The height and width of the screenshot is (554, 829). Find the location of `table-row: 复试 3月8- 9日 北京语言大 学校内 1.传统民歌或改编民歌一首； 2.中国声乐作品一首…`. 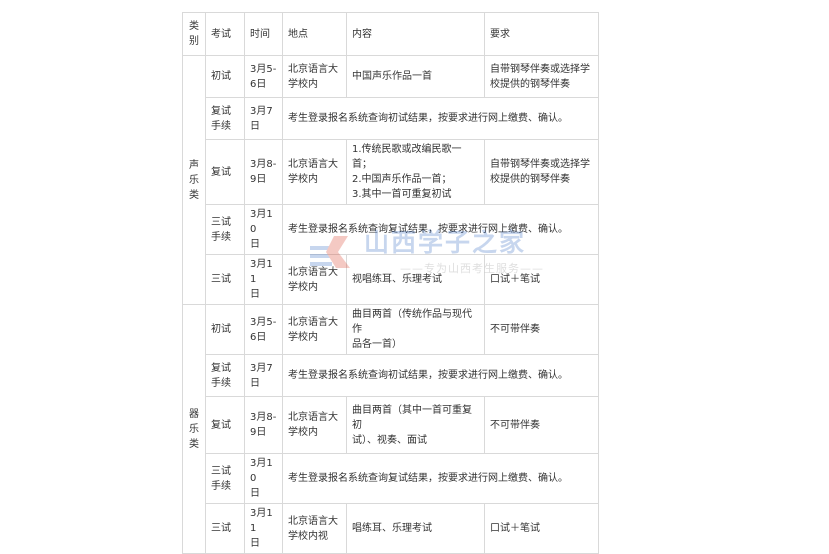

table-row: 复试 3月8- 9日 北京语言大 学校内 1.传统民歌或改编民歌一首； 2.中国声乐作品一首… is located at coordinates (391, 172).